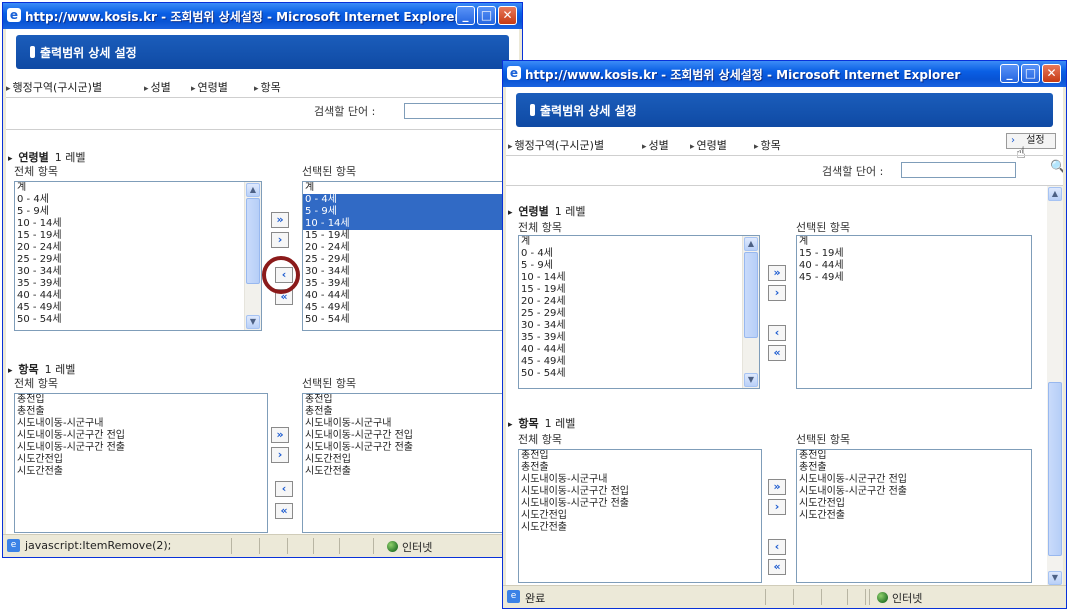 This screenshot has width=1068, height=610. I want to click on close-button: ✕, so click(507, 15).